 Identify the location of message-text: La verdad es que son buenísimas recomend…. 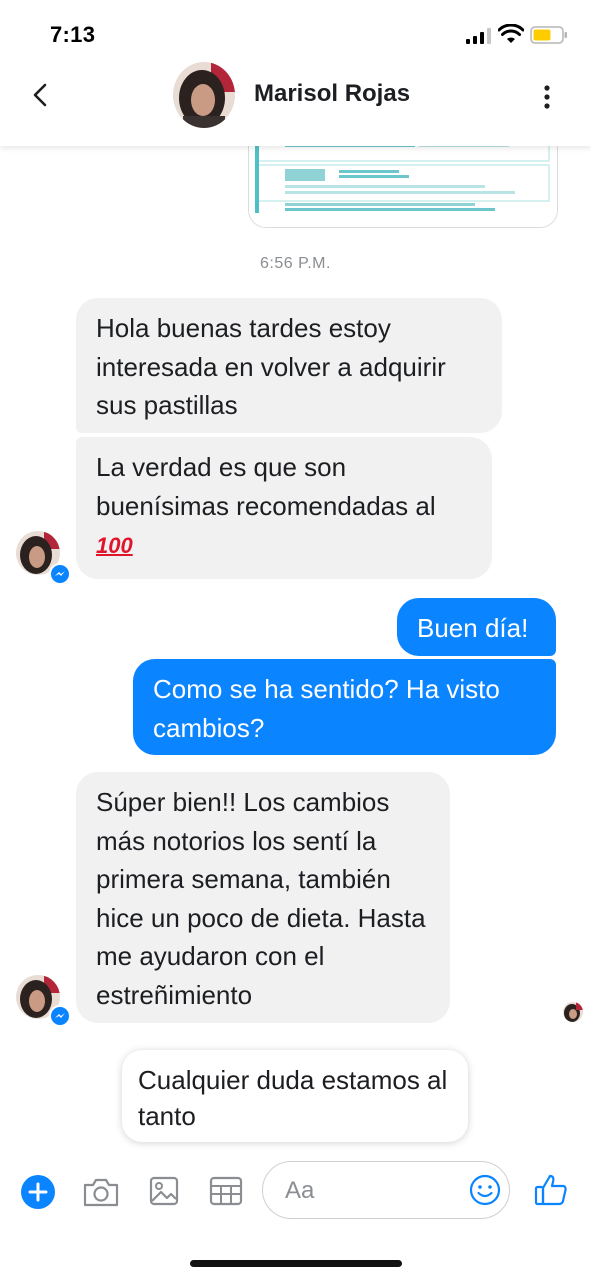
(266, 486).